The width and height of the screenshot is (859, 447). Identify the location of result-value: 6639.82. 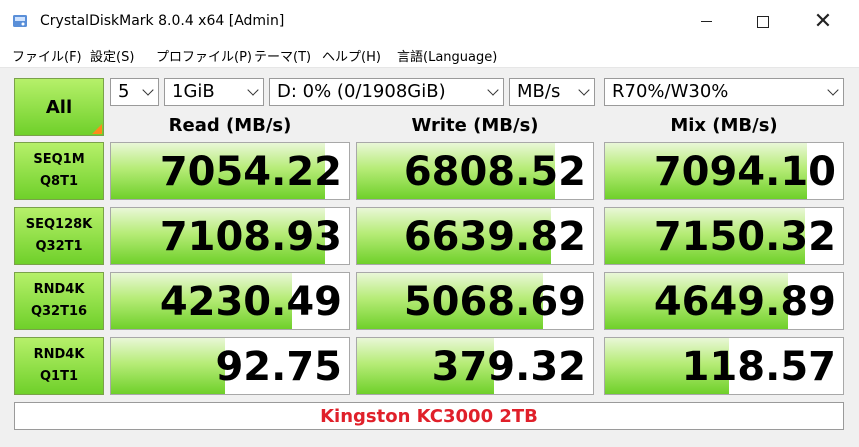
(494, 237).